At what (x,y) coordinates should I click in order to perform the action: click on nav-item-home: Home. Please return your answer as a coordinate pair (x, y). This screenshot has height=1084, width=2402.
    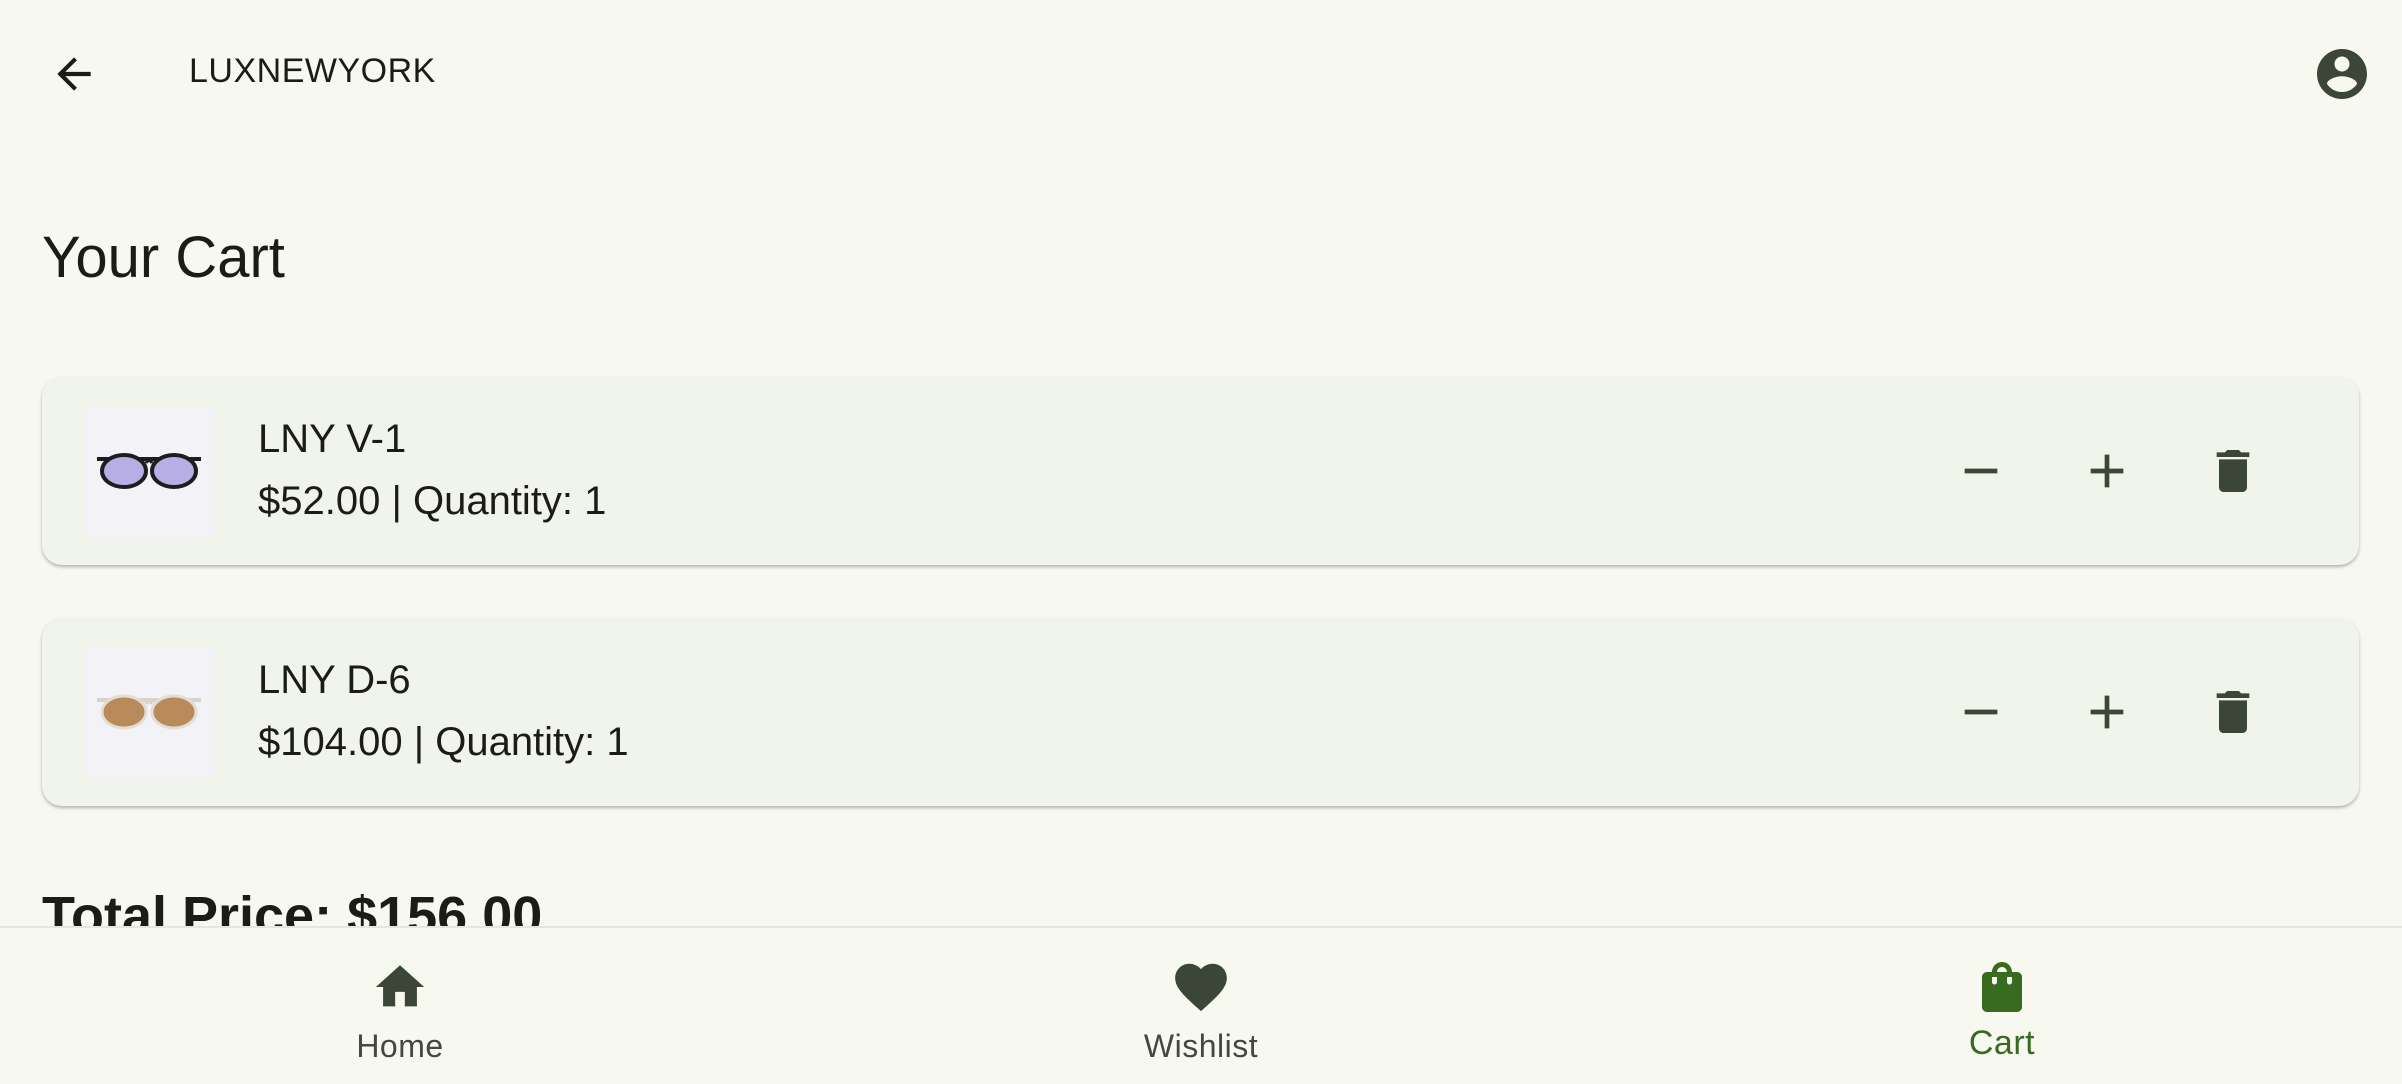
    Looking at the image, I should click on (400, 1006).